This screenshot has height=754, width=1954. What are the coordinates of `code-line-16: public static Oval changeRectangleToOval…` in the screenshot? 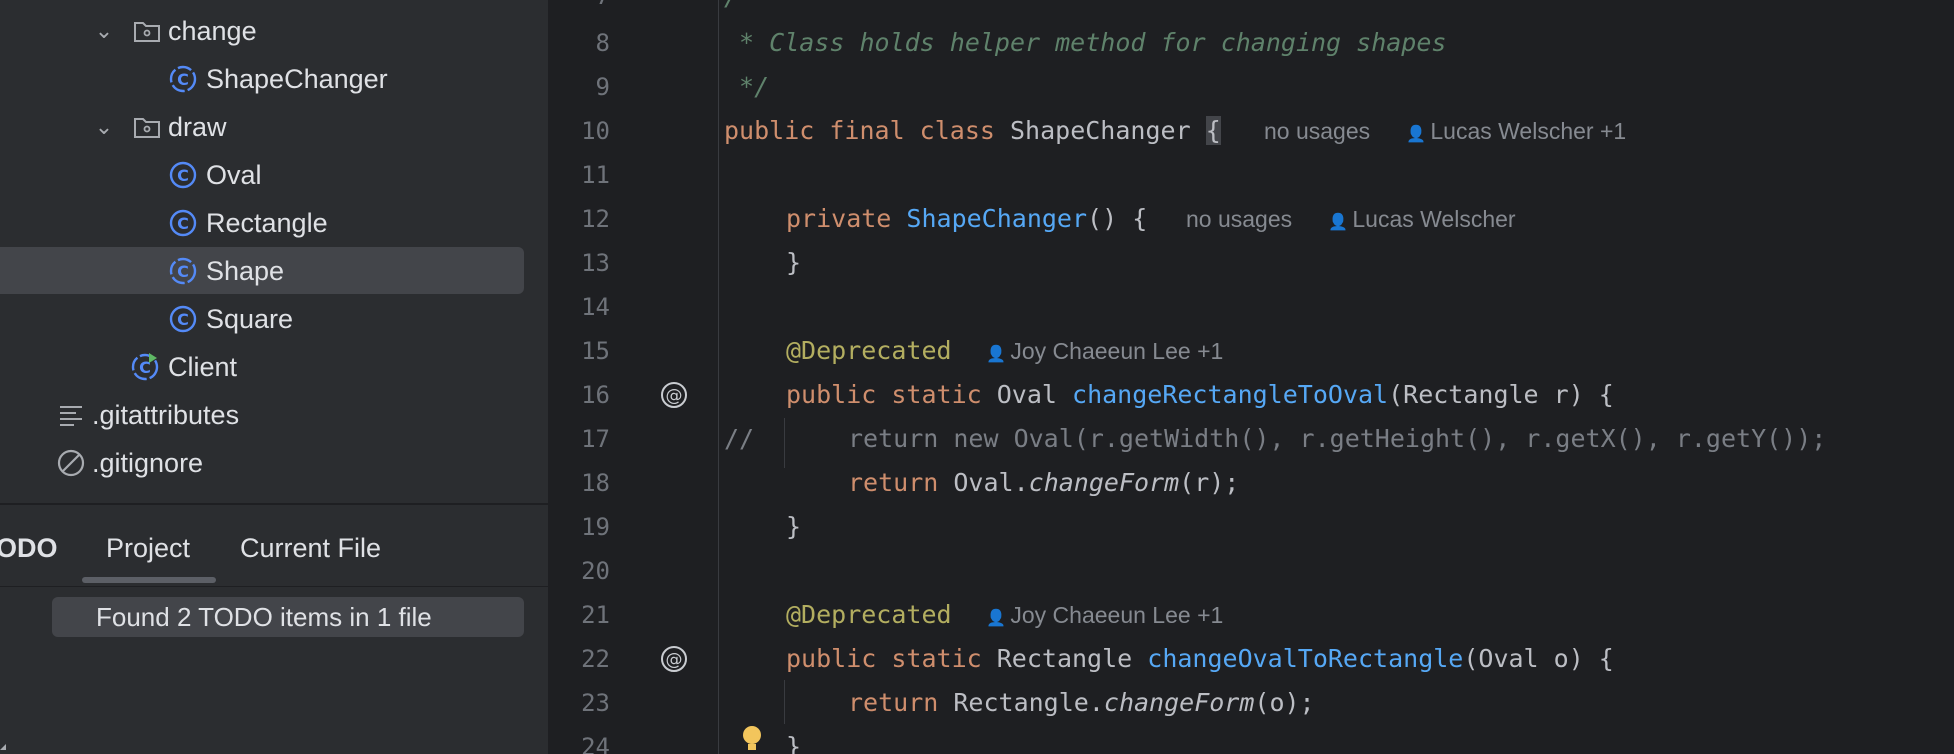 It's located at (1200, 394).